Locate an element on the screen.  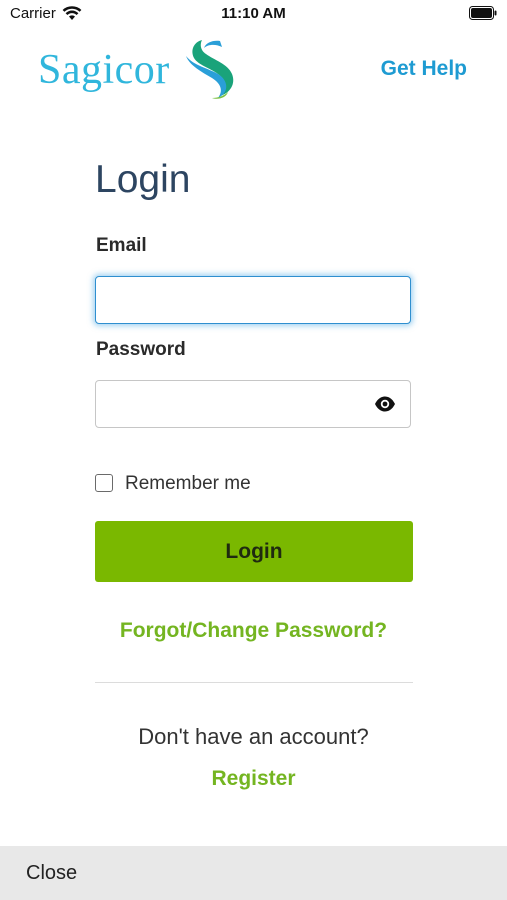
email-label: Email is located at coordinates (121, 245).